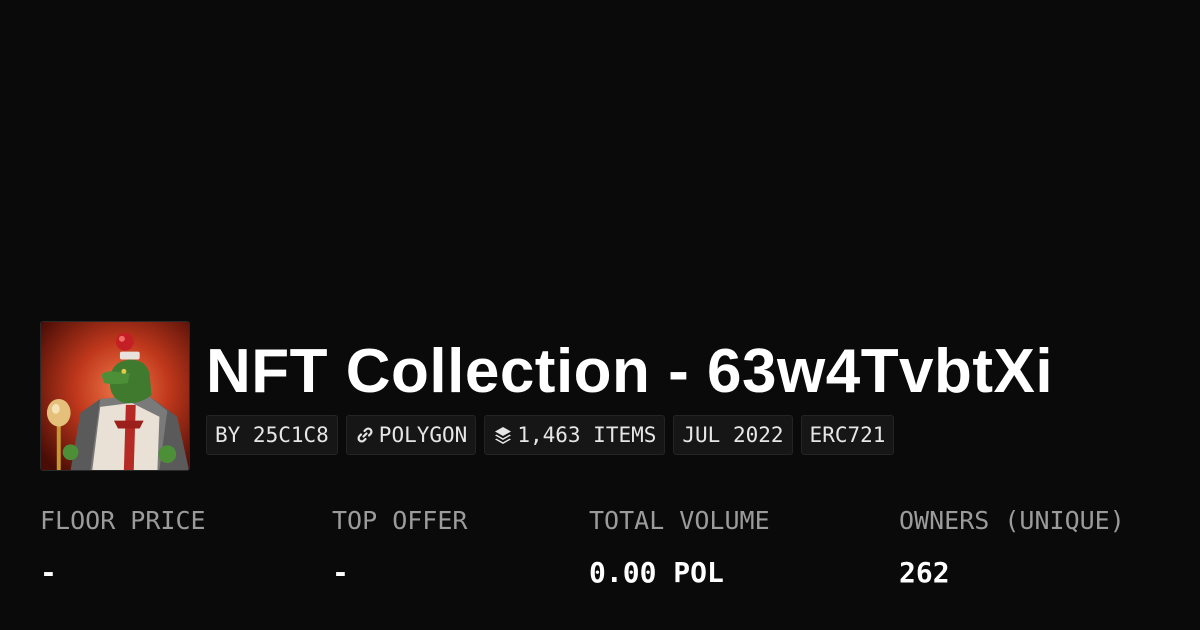 This screenshot has width=1200, height=630. I want to click on total-volume-stat: TOTAL VOLUME 0.00 POL, so click(679, 547).